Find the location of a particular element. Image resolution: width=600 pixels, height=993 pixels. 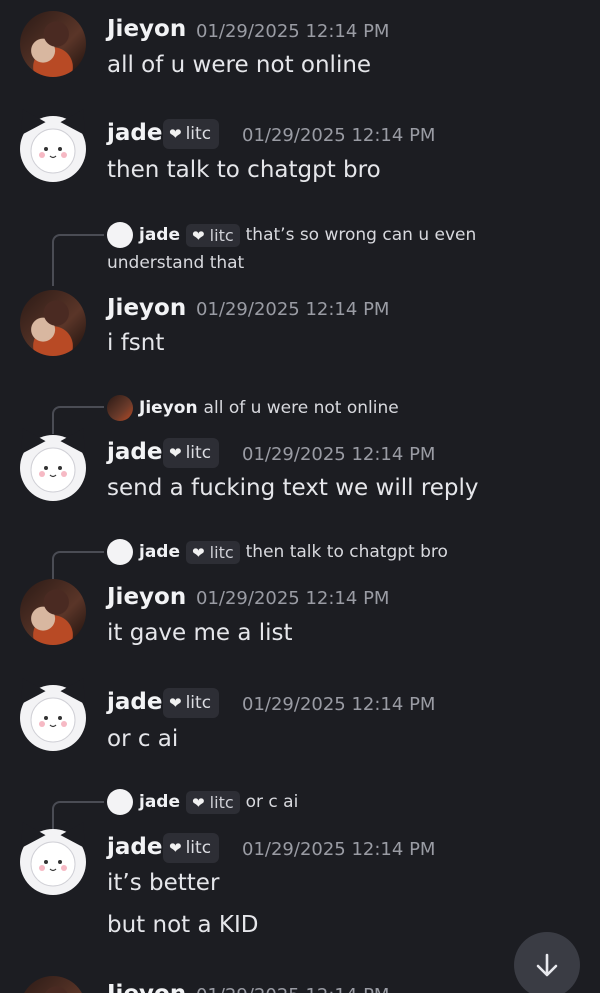

message-text: it gave me a list is located at coordinates (200, 633).